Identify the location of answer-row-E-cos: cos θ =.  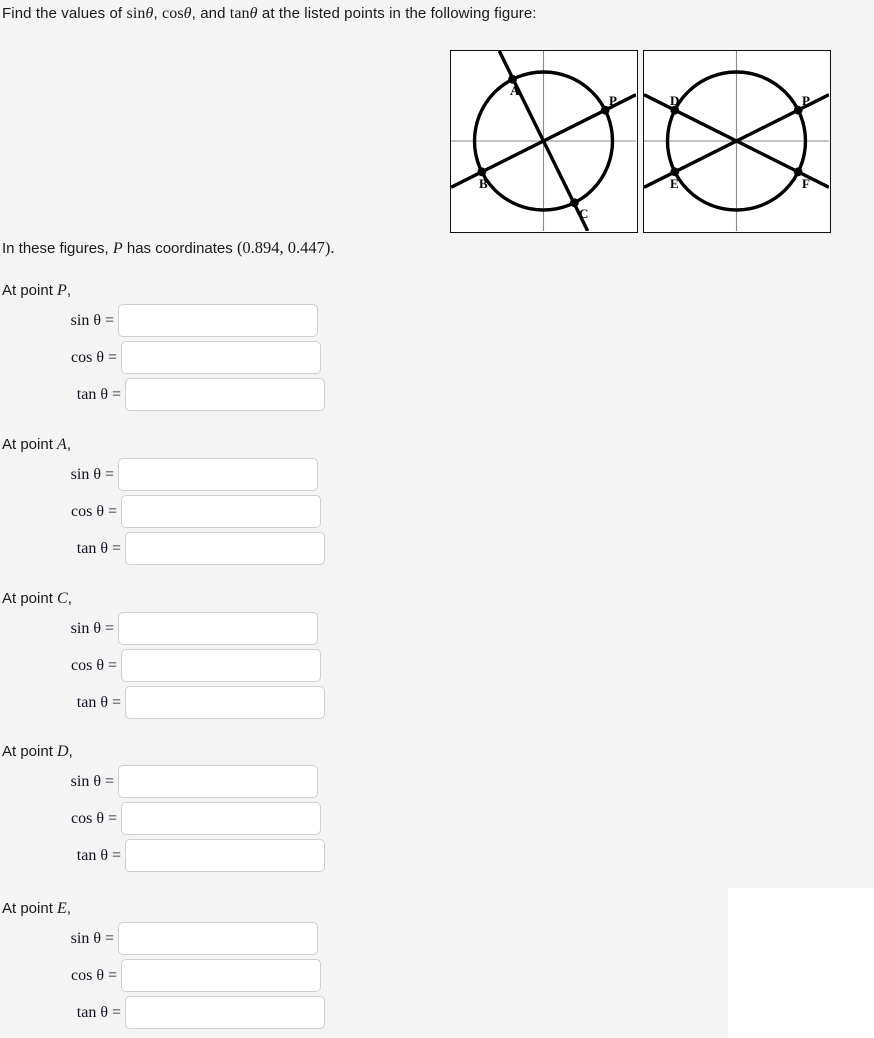
(210, 975).